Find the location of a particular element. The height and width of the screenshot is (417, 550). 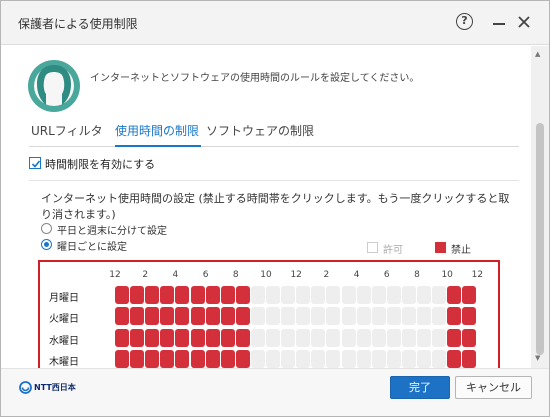

vertical-scrollbar: ▲ ▼ is located at coordinates (540, 207).